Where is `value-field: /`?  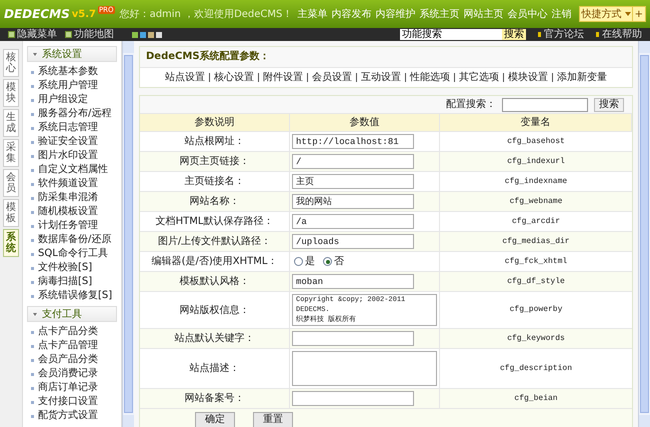 value-field: / is located at coordinates (353, 161).